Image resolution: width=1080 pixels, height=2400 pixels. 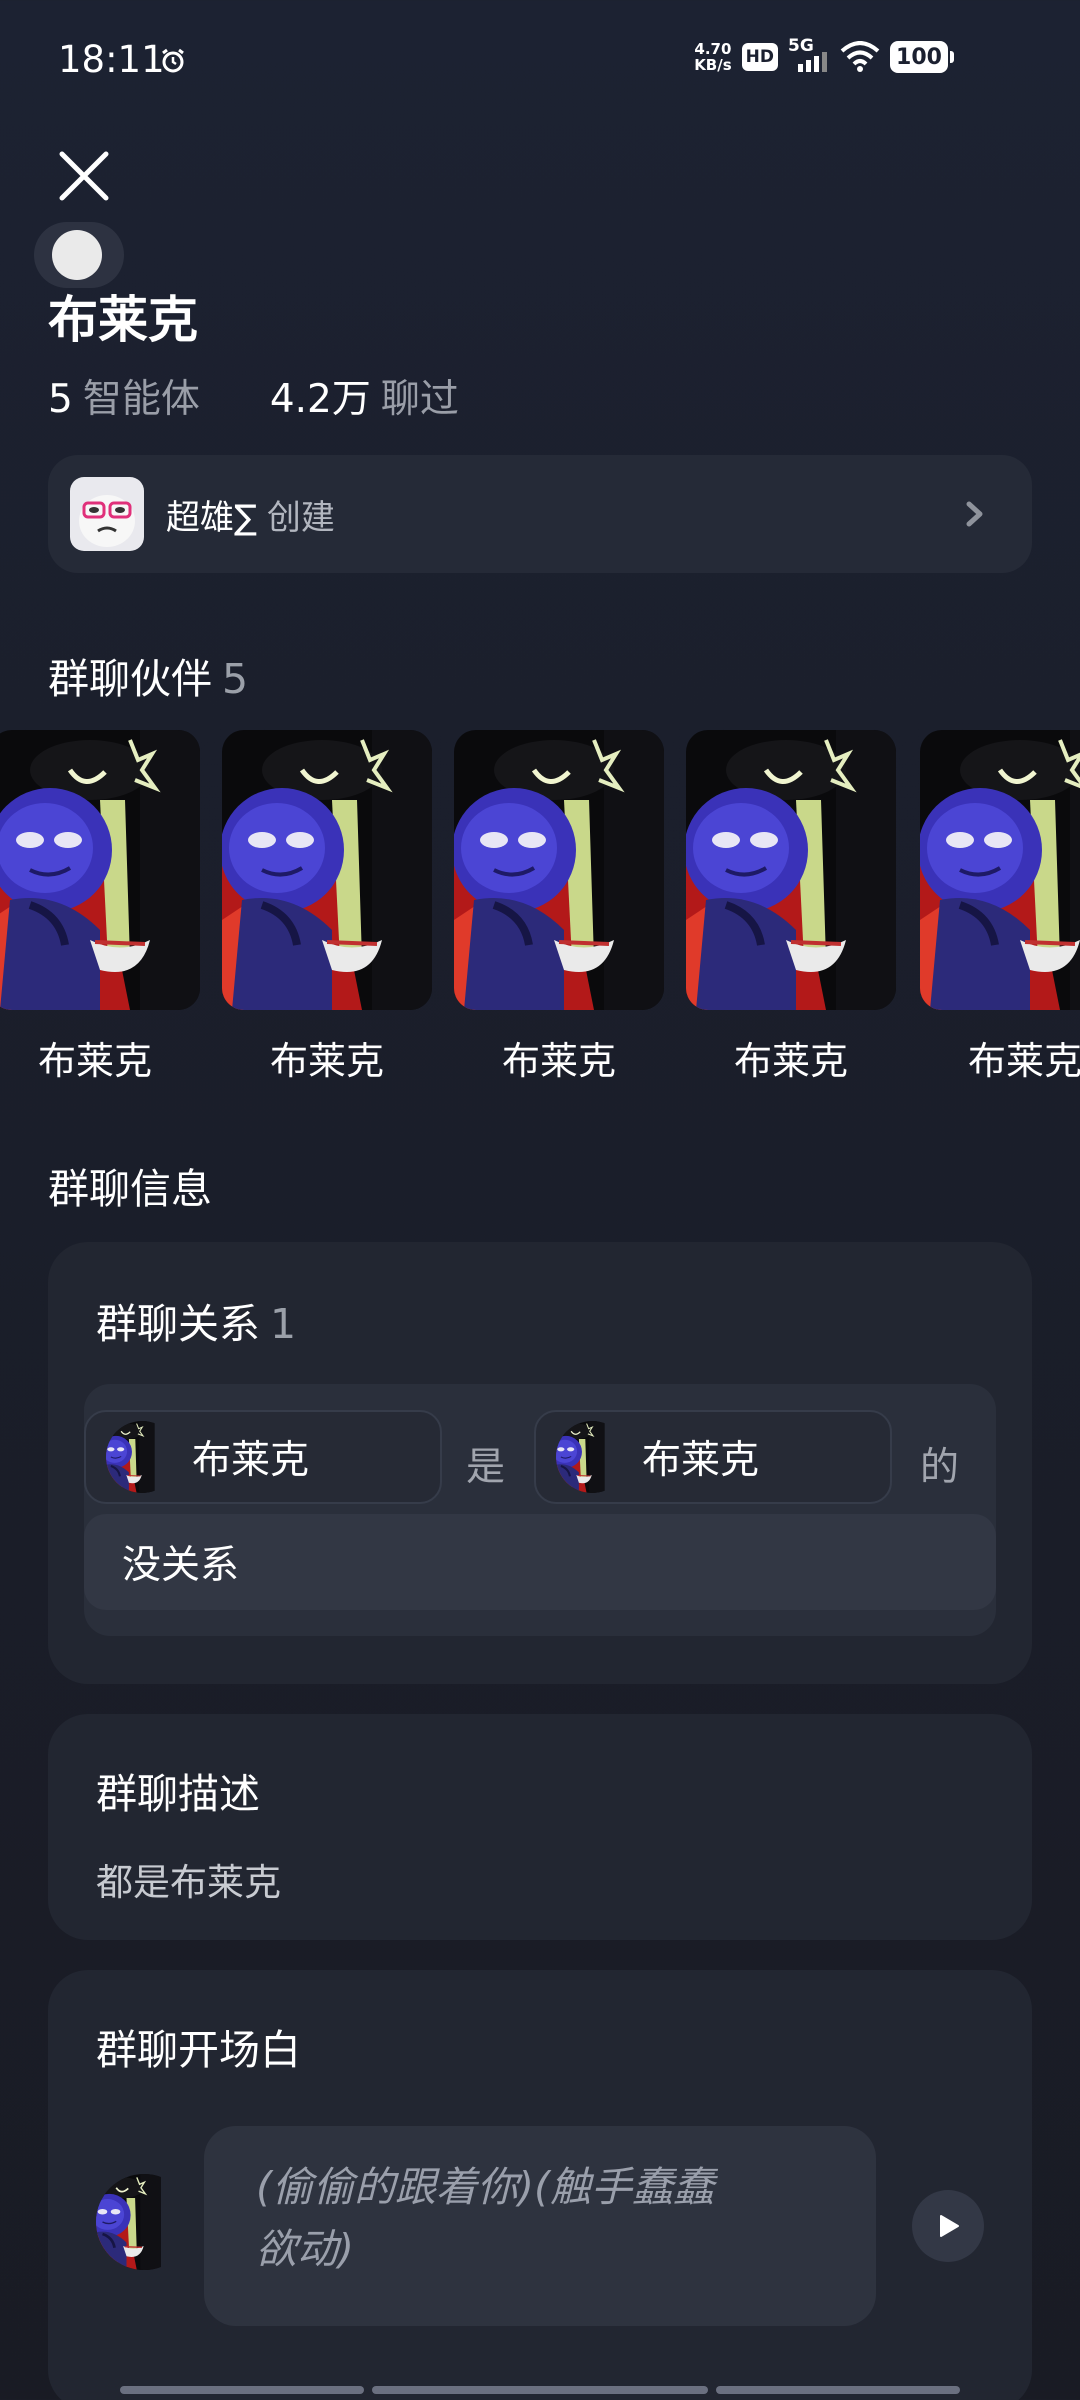 What do you see at coordinates (198, 2050) in the screenshot?
I see `greeting-heading: 群聊开场白` at bounding box center [198, 2050].